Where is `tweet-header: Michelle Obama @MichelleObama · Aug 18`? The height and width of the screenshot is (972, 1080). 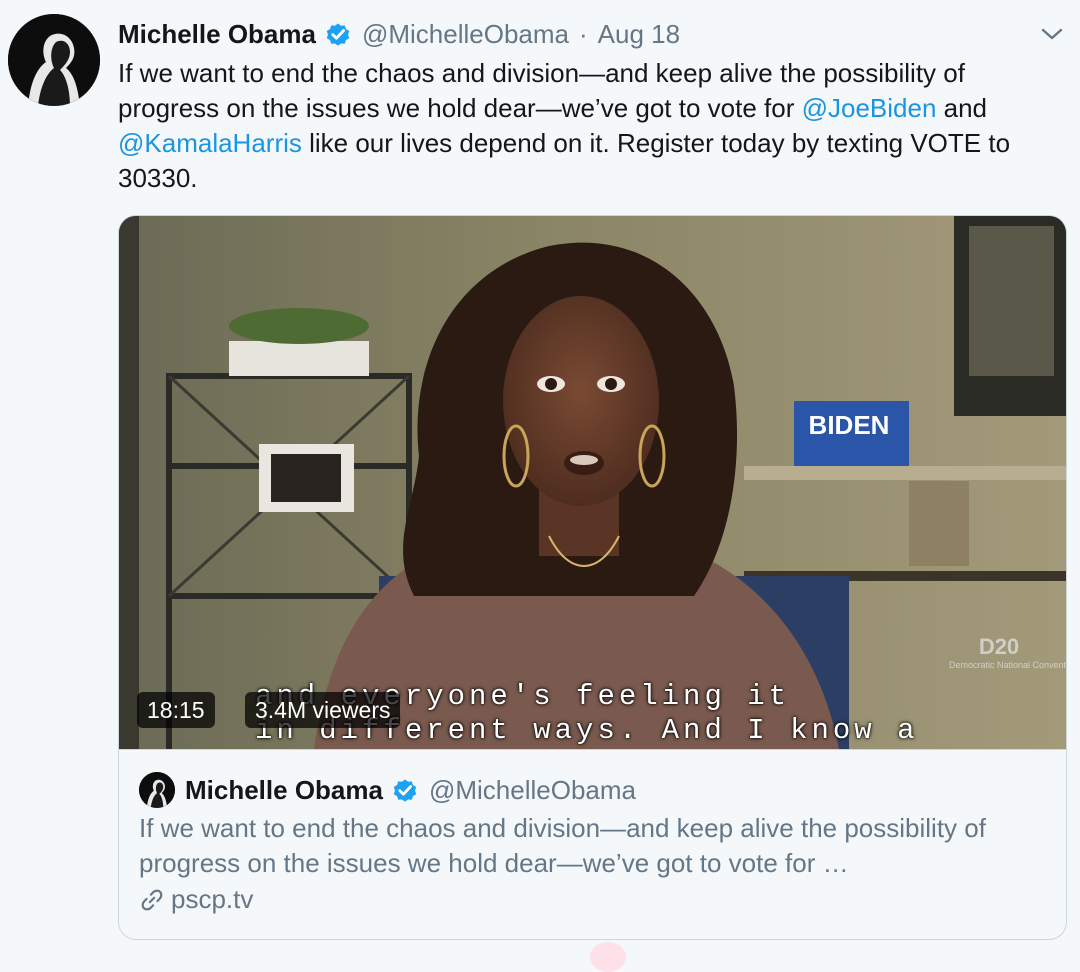 tweet-header: Michelle Obama @MichelleObama · Aug 18 is located at coordinates (399, 34).